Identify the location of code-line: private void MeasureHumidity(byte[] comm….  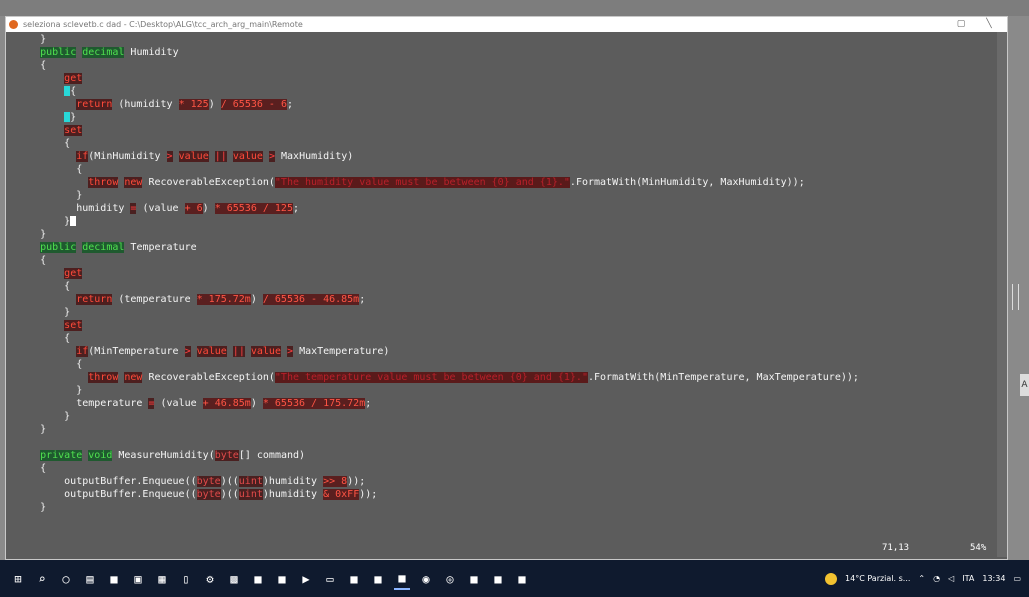
(504, 455).